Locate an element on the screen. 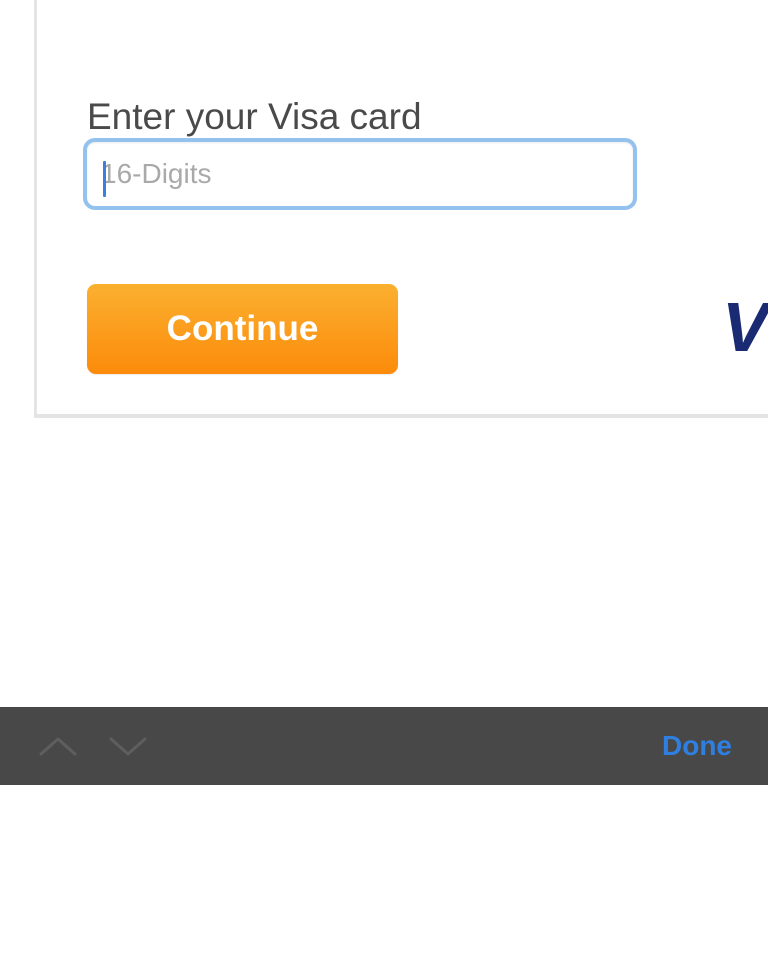 The image size is (768, 953). previous-field-button is located at coordinates (58, 746).